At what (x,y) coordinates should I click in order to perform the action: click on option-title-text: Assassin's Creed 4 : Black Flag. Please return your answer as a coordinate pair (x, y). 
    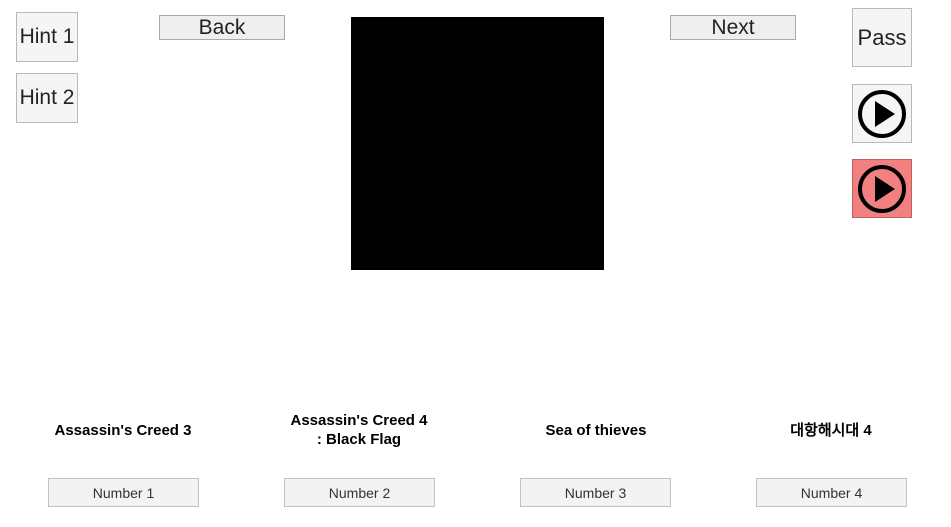
    Looking at the image, I should click on (359, 430).